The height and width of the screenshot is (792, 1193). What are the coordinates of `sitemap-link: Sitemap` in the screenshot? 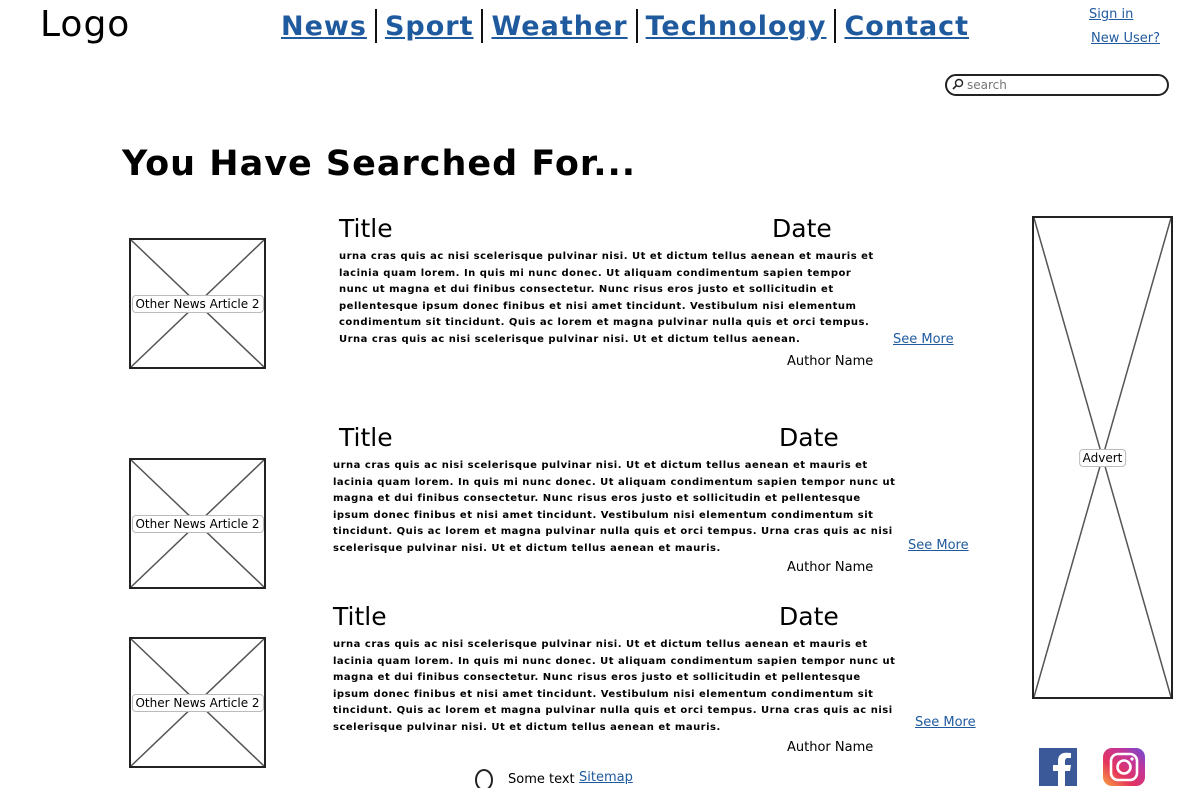 It's located at (606, 777).